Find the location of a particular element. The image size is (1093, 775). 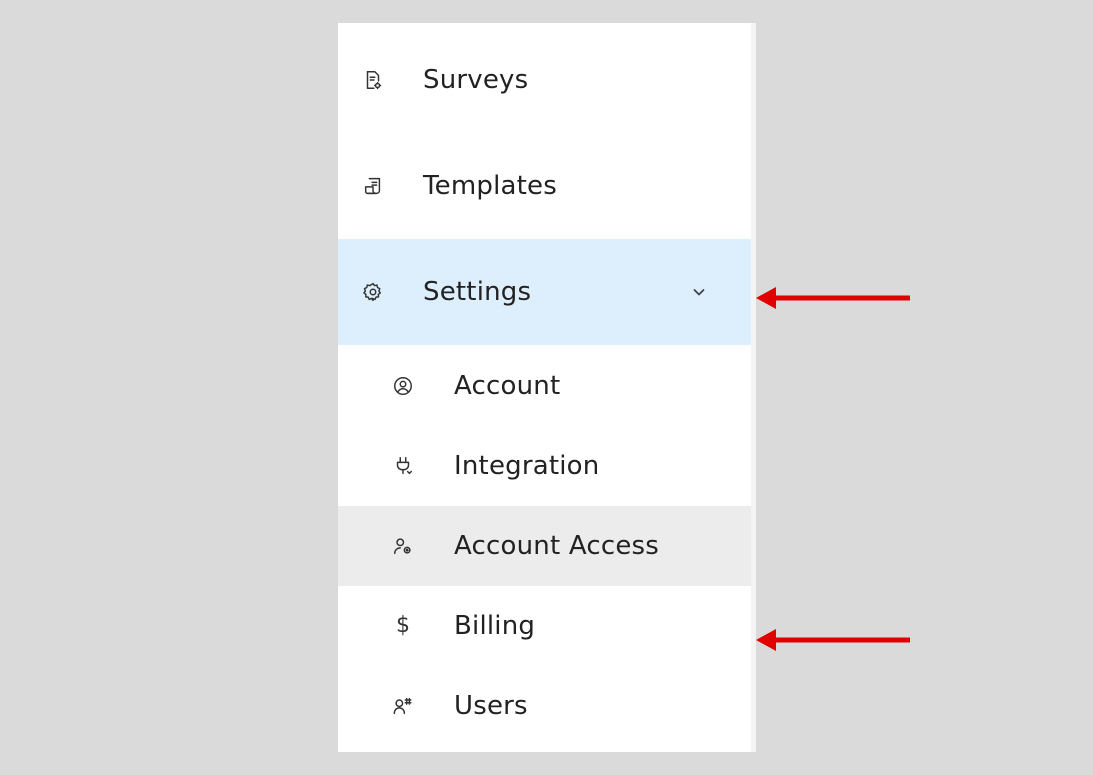

sidebar-subitem-account: Account is located at coordinates (545, 386).